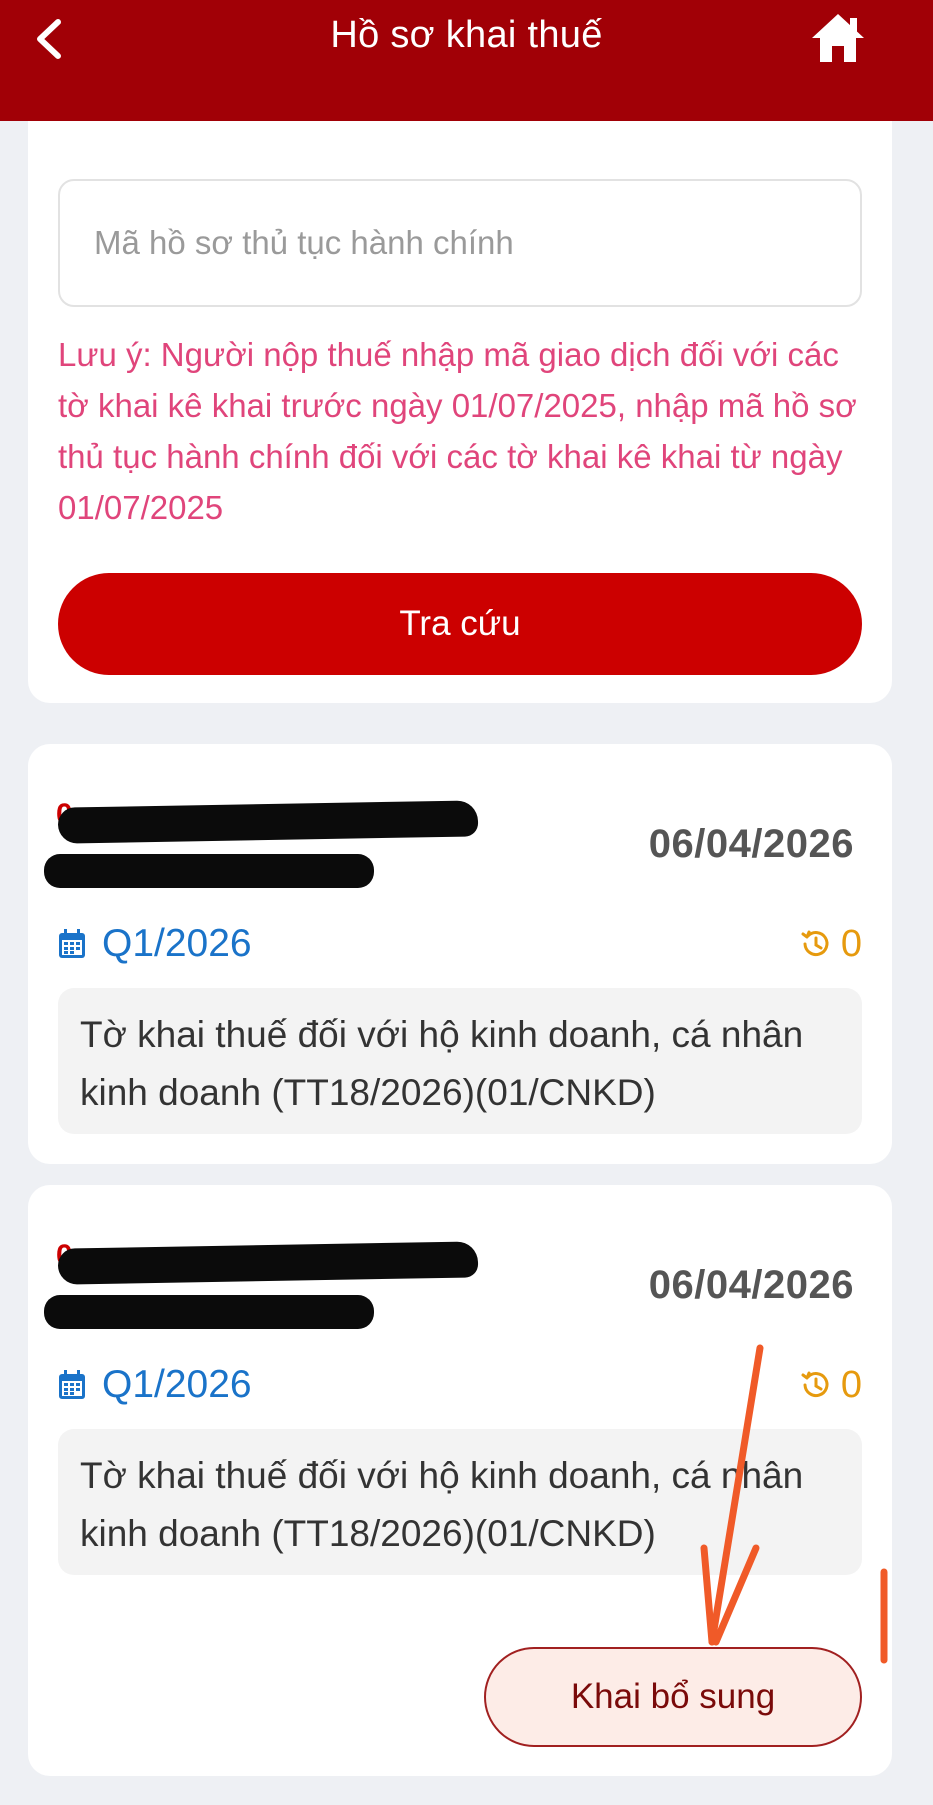 This screenshot has width=933, height=1805. What do you see at coordinates (466, 35) in the screenshot?
I see `page-title: Hồ sơ khai thuế` at bounding box center [466, 35].